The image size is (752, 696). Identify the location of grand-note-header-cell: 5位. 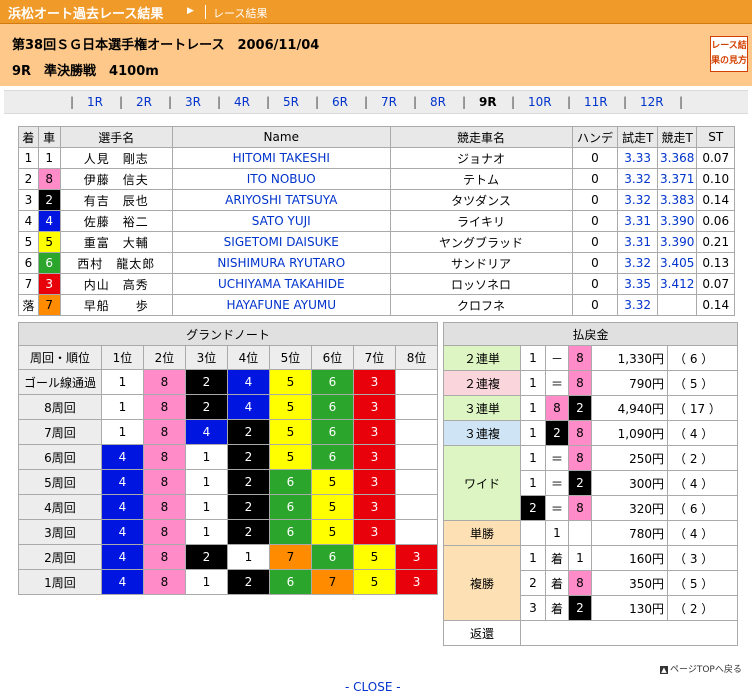
(290, 357).